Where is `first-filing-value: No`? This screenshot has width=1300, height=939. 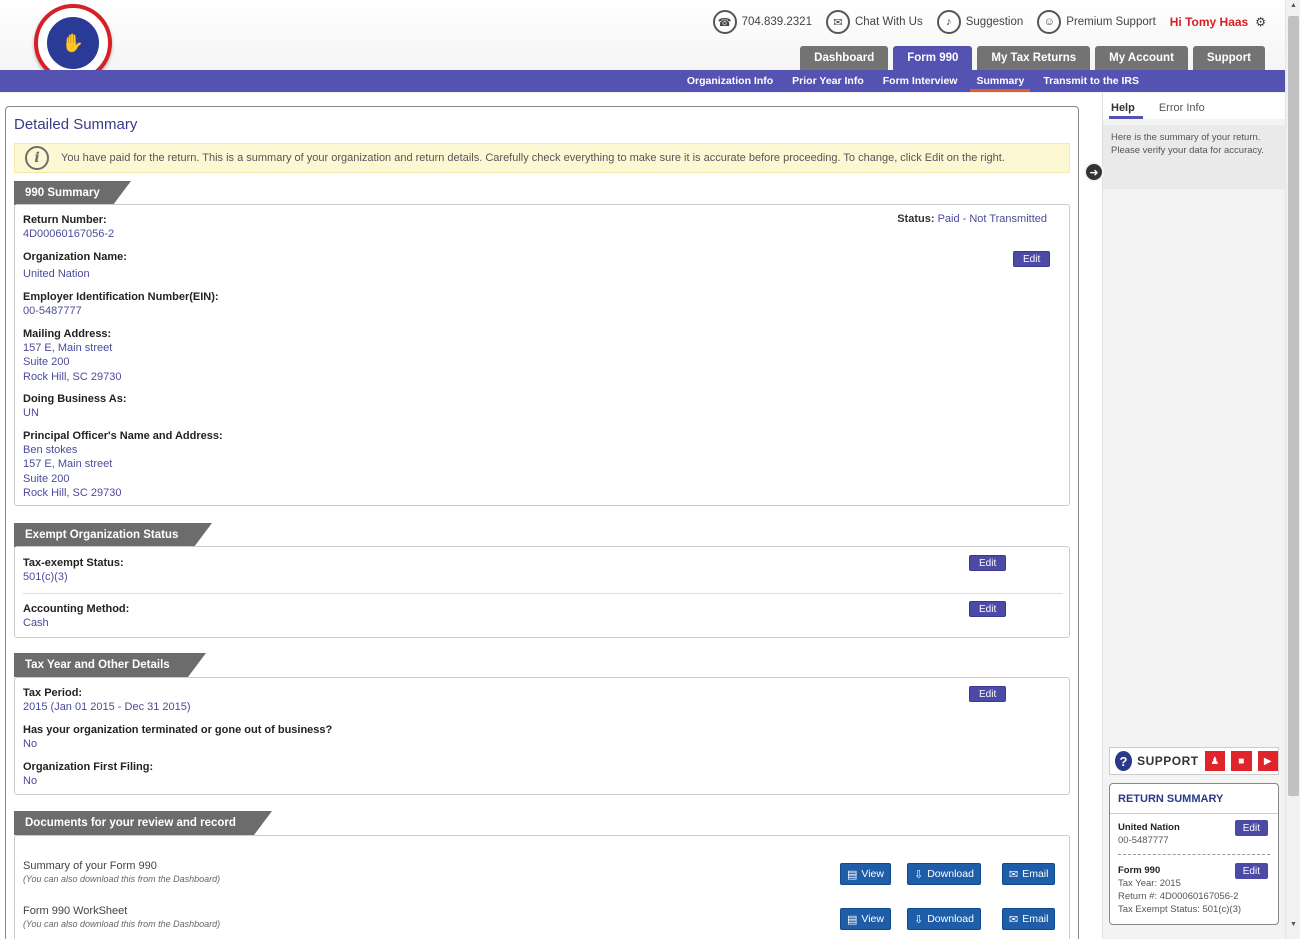
first-filing-value: No is located at coordinates (30, 781).